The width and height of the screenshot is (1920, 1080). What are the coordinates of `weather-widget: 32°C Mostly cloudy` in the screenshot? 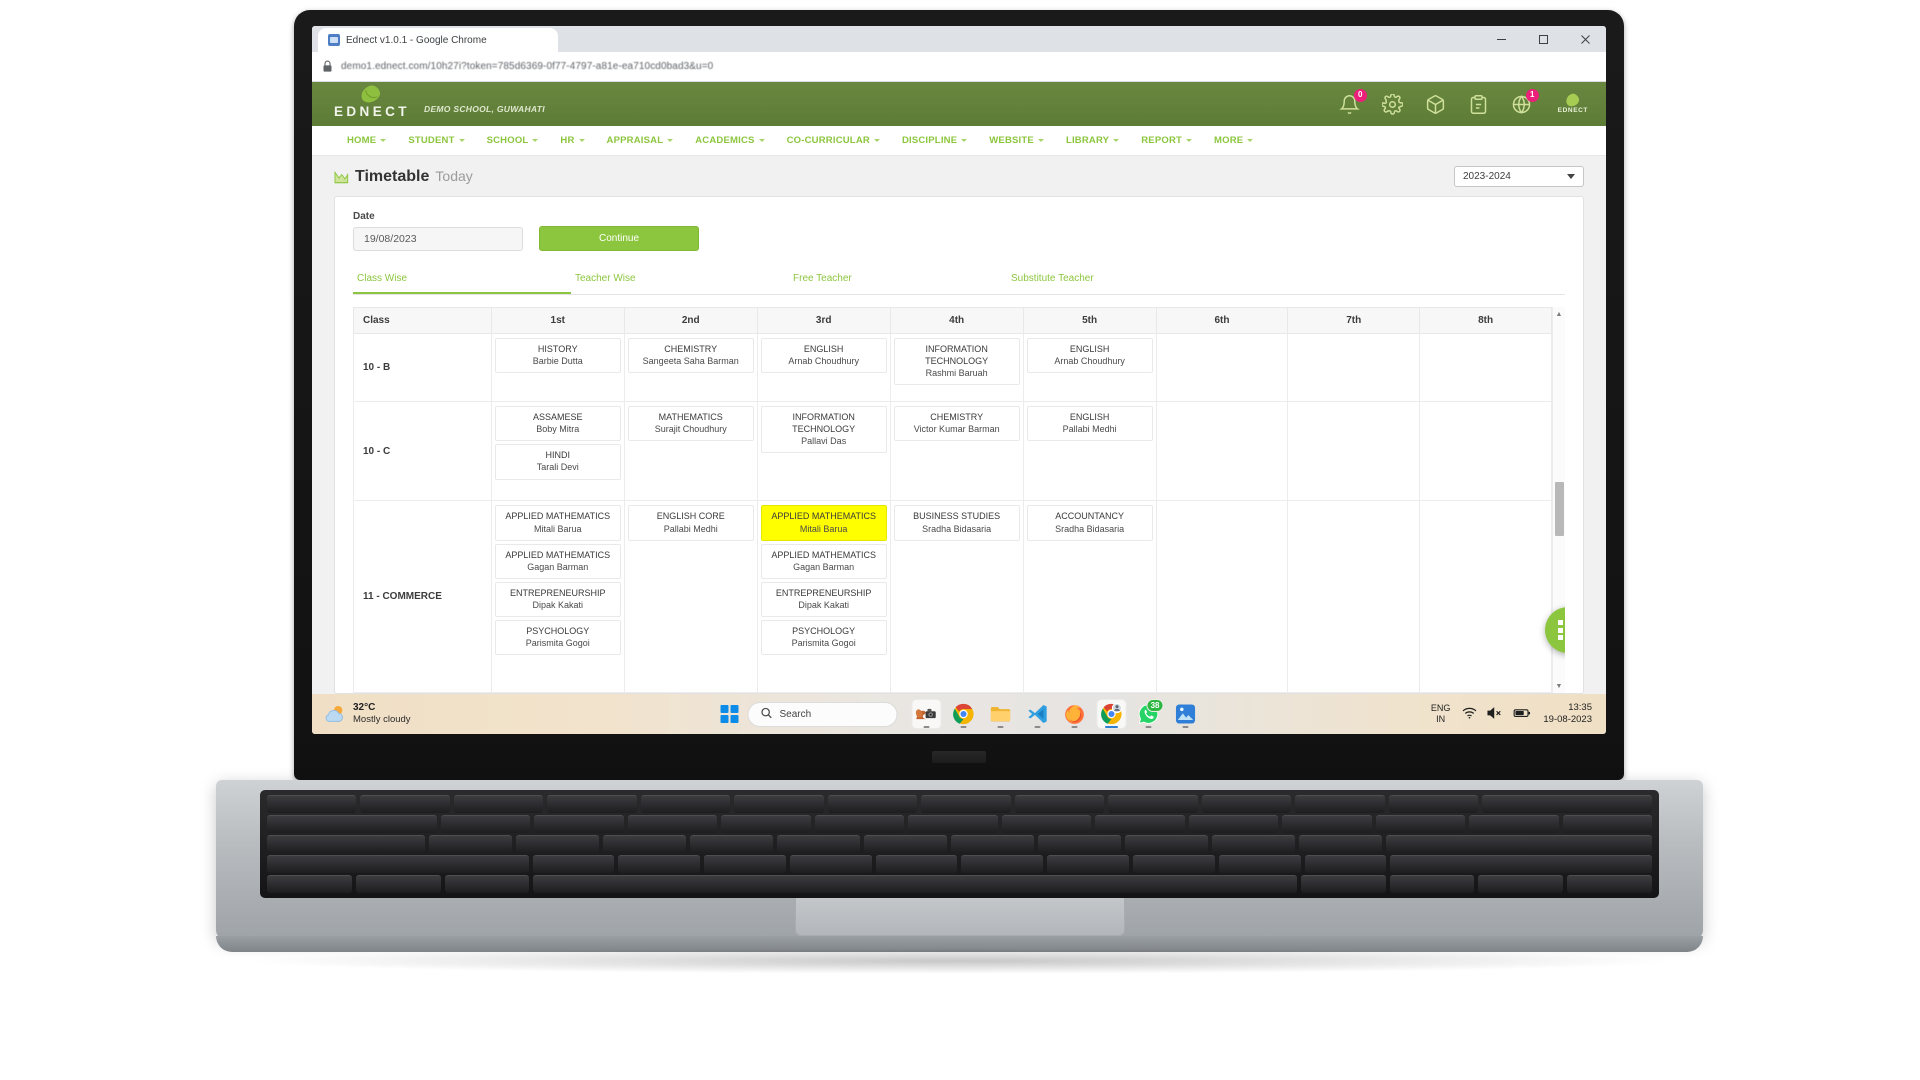 It's located at (366, 714).